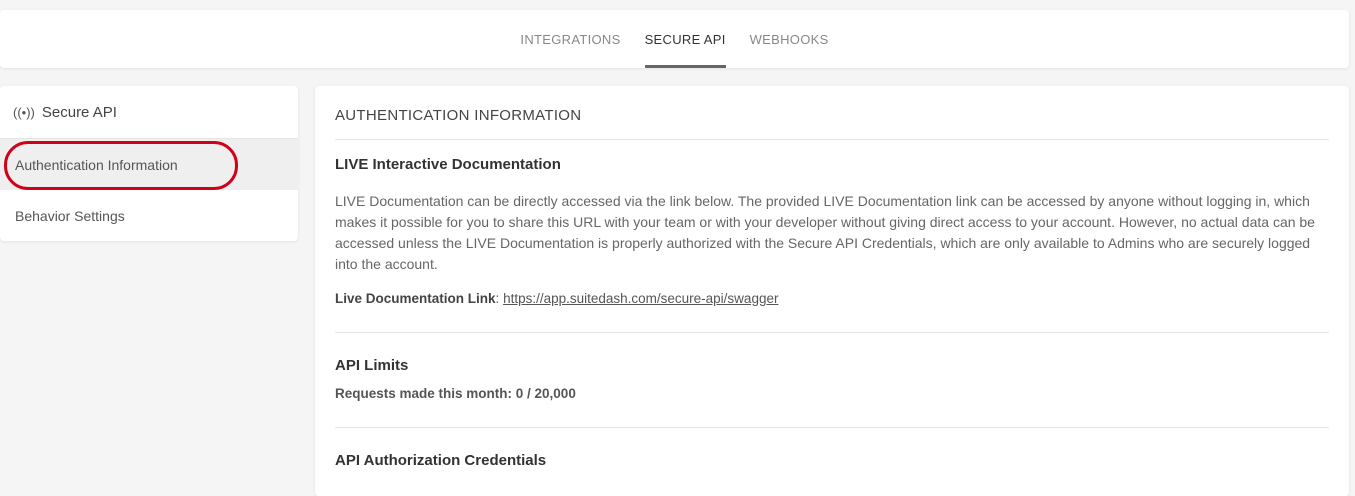  I want to click on tab-webhooks: WEBHOOKS, so click(789, 39).